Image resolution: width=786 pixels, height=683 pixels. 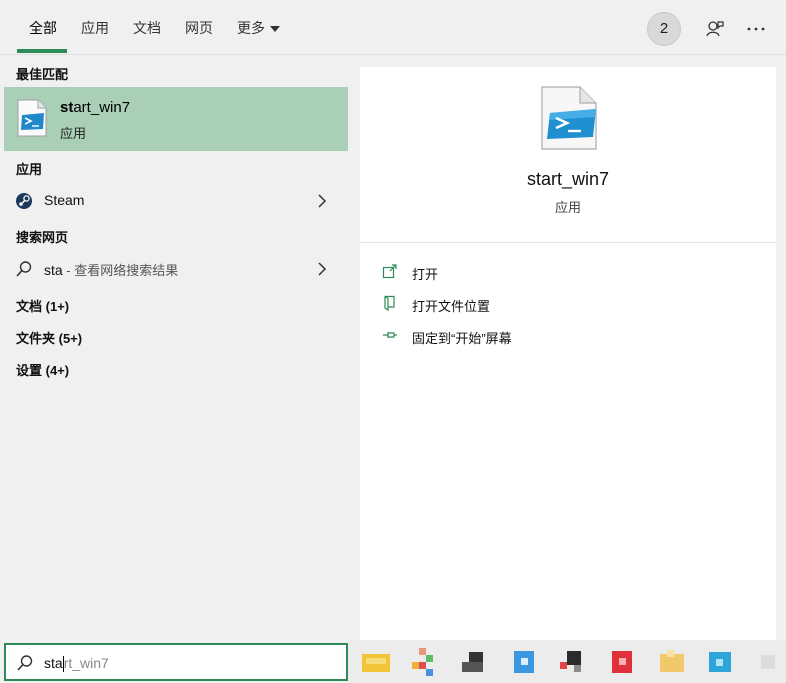 I want to click on taskbar-file-explorer-icon, so click(x=376, y=662).